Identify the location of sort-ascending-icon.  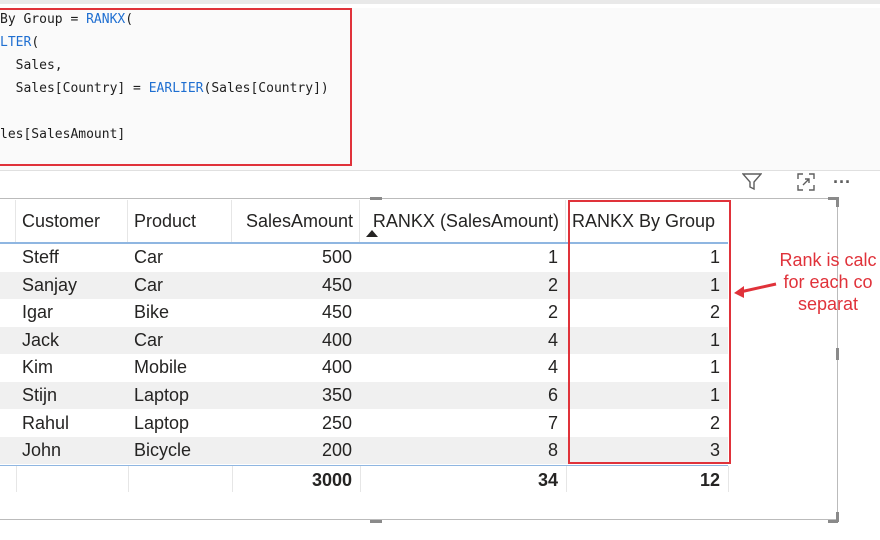
(372, 233).